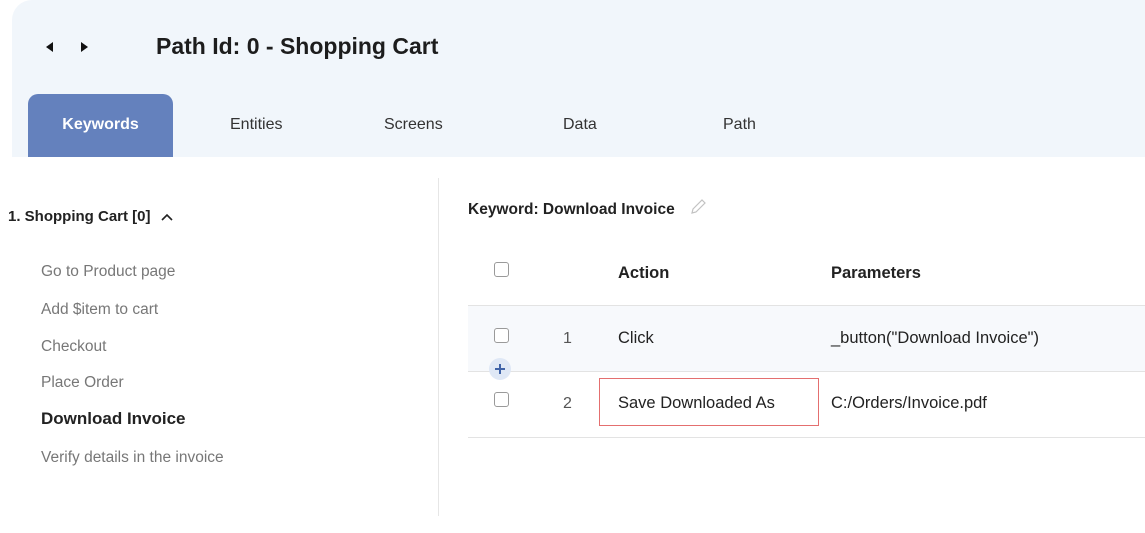 The width and height of the screenshot is (1145, 533). What do you see at coordinates (739, 125) in the screenshot?
I see `tab-path: Path` at bounding box center [739, 125].